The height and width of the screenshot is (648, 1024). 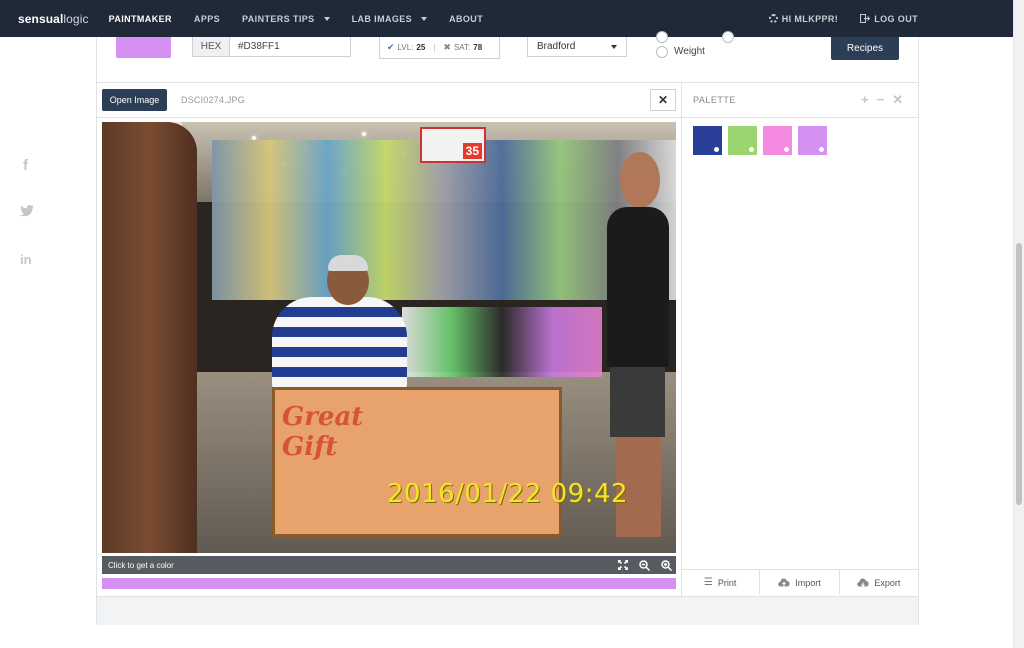 What do you see at coordinates (348, 263) in the screenshot?
I see `photo-seated-man-hair` at bounding box center [348, 263].